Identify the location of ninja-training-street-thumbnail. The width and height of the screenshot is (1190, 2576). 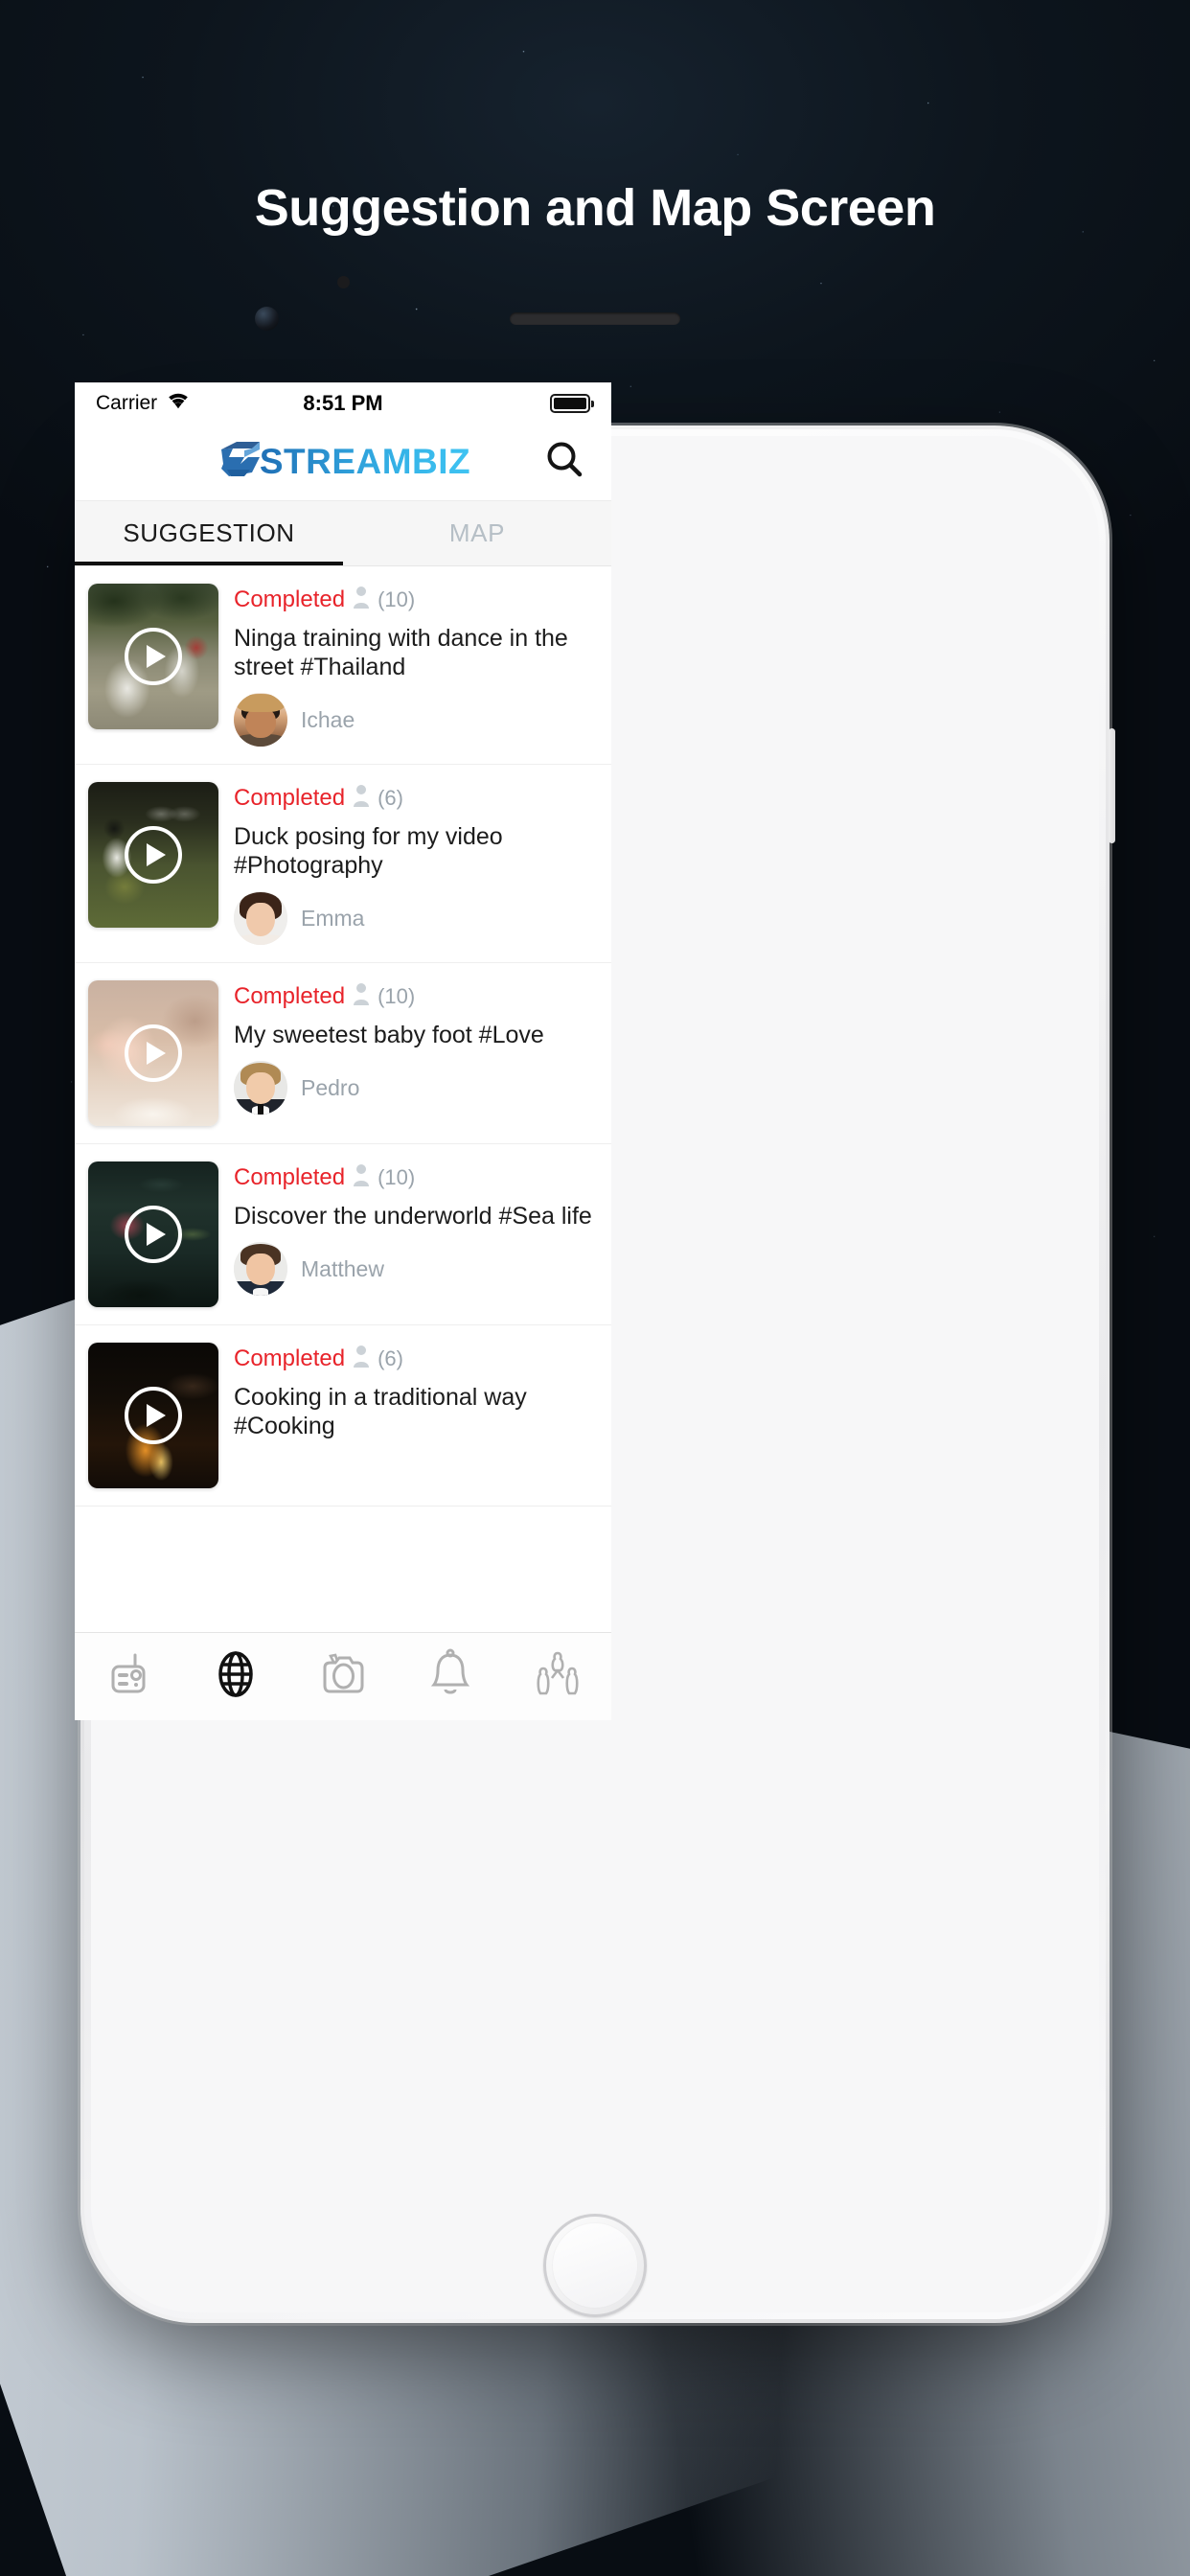
(153, 656).